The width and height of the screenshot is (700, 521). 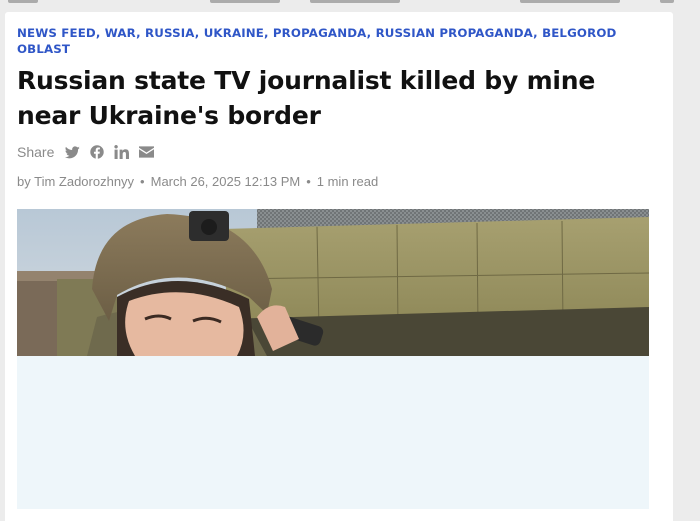 I want to click on share-bar: Share, so click(x=90, y=152).